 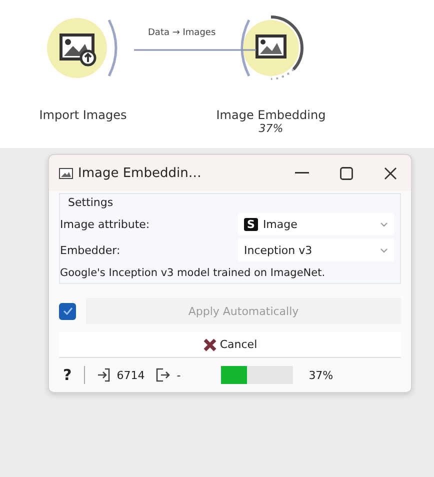 What do you see at coordinates (271, 115) in the screenshot?
I see `node-label: Image Embedding` at bounding box center [271, 115].